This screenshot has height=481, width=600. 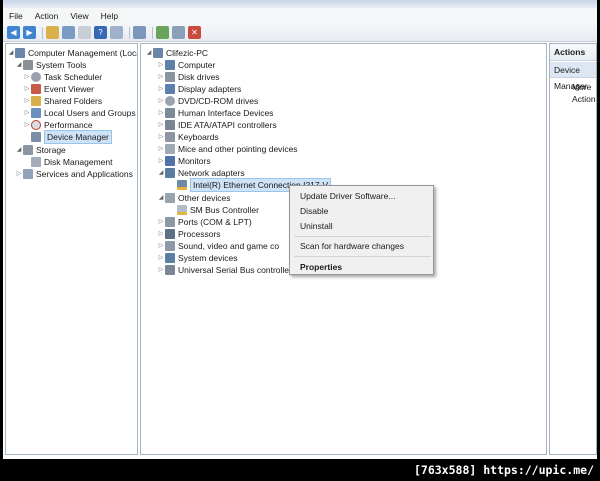 What do you see at coordinates (189, 234) in the screenshot?
I see `device-category: ▷ Processors` at bounding box center [189, 234].